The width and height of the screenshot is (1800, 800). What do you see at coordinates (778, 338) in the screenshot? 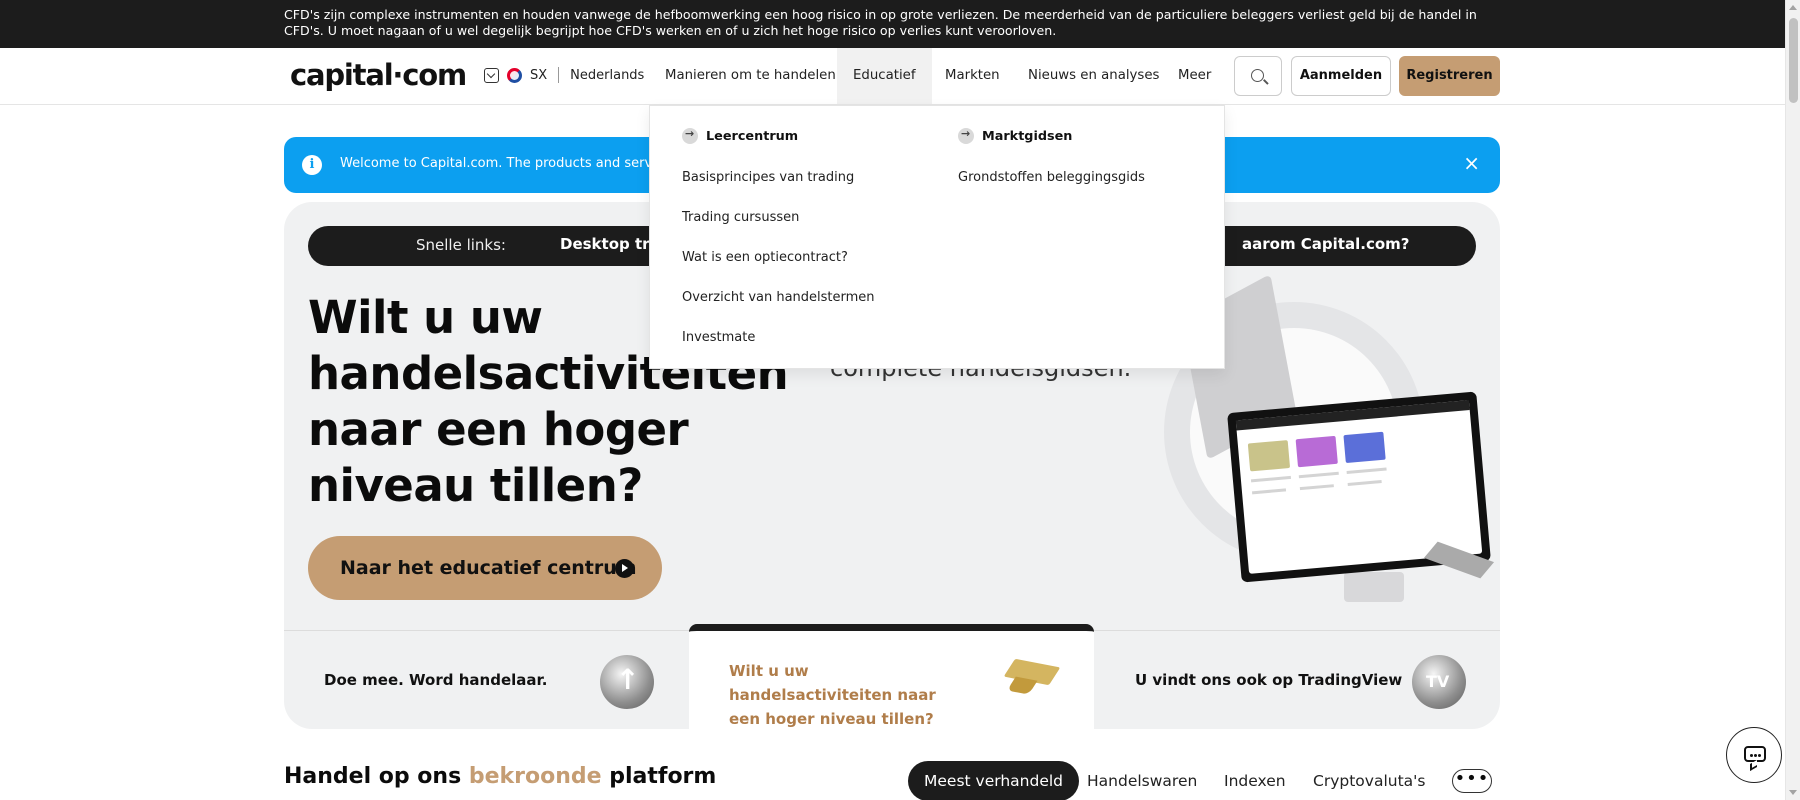
I see `dropdown-link-investmate: Investmate` at bounding box center [778, 338].